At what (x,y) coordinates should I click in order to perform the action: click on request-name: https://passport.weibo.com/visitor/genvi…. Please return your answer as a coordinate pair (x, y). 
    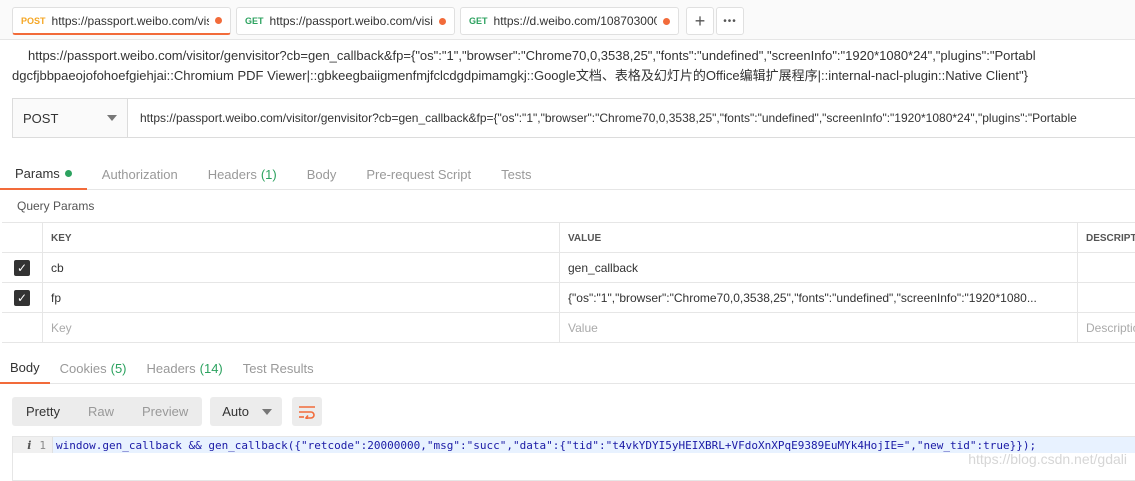
    Looking at the image, I should click on (573, 66).